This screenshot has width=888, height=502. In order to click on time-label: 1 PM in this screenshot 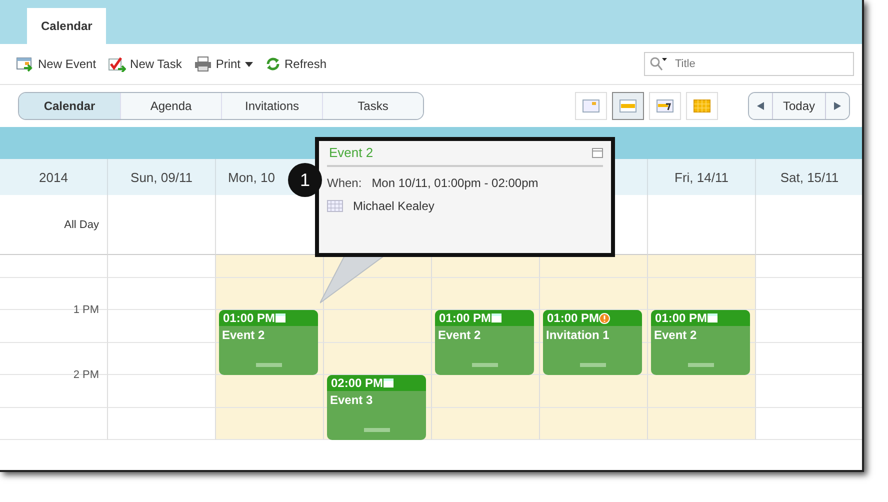, I will do `click(86, 310)`.